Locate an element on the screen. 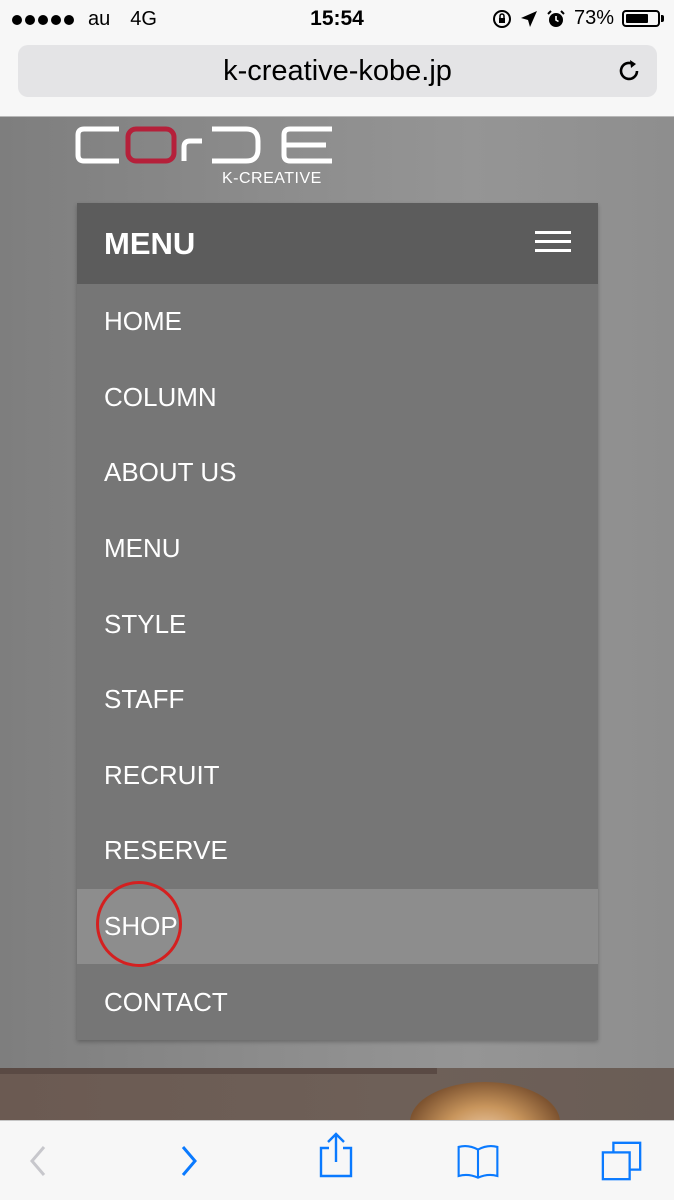 The width and height of the screenshot is (674, 1200). menu-item-label: RESERVE is located at coordinates (166, 850).